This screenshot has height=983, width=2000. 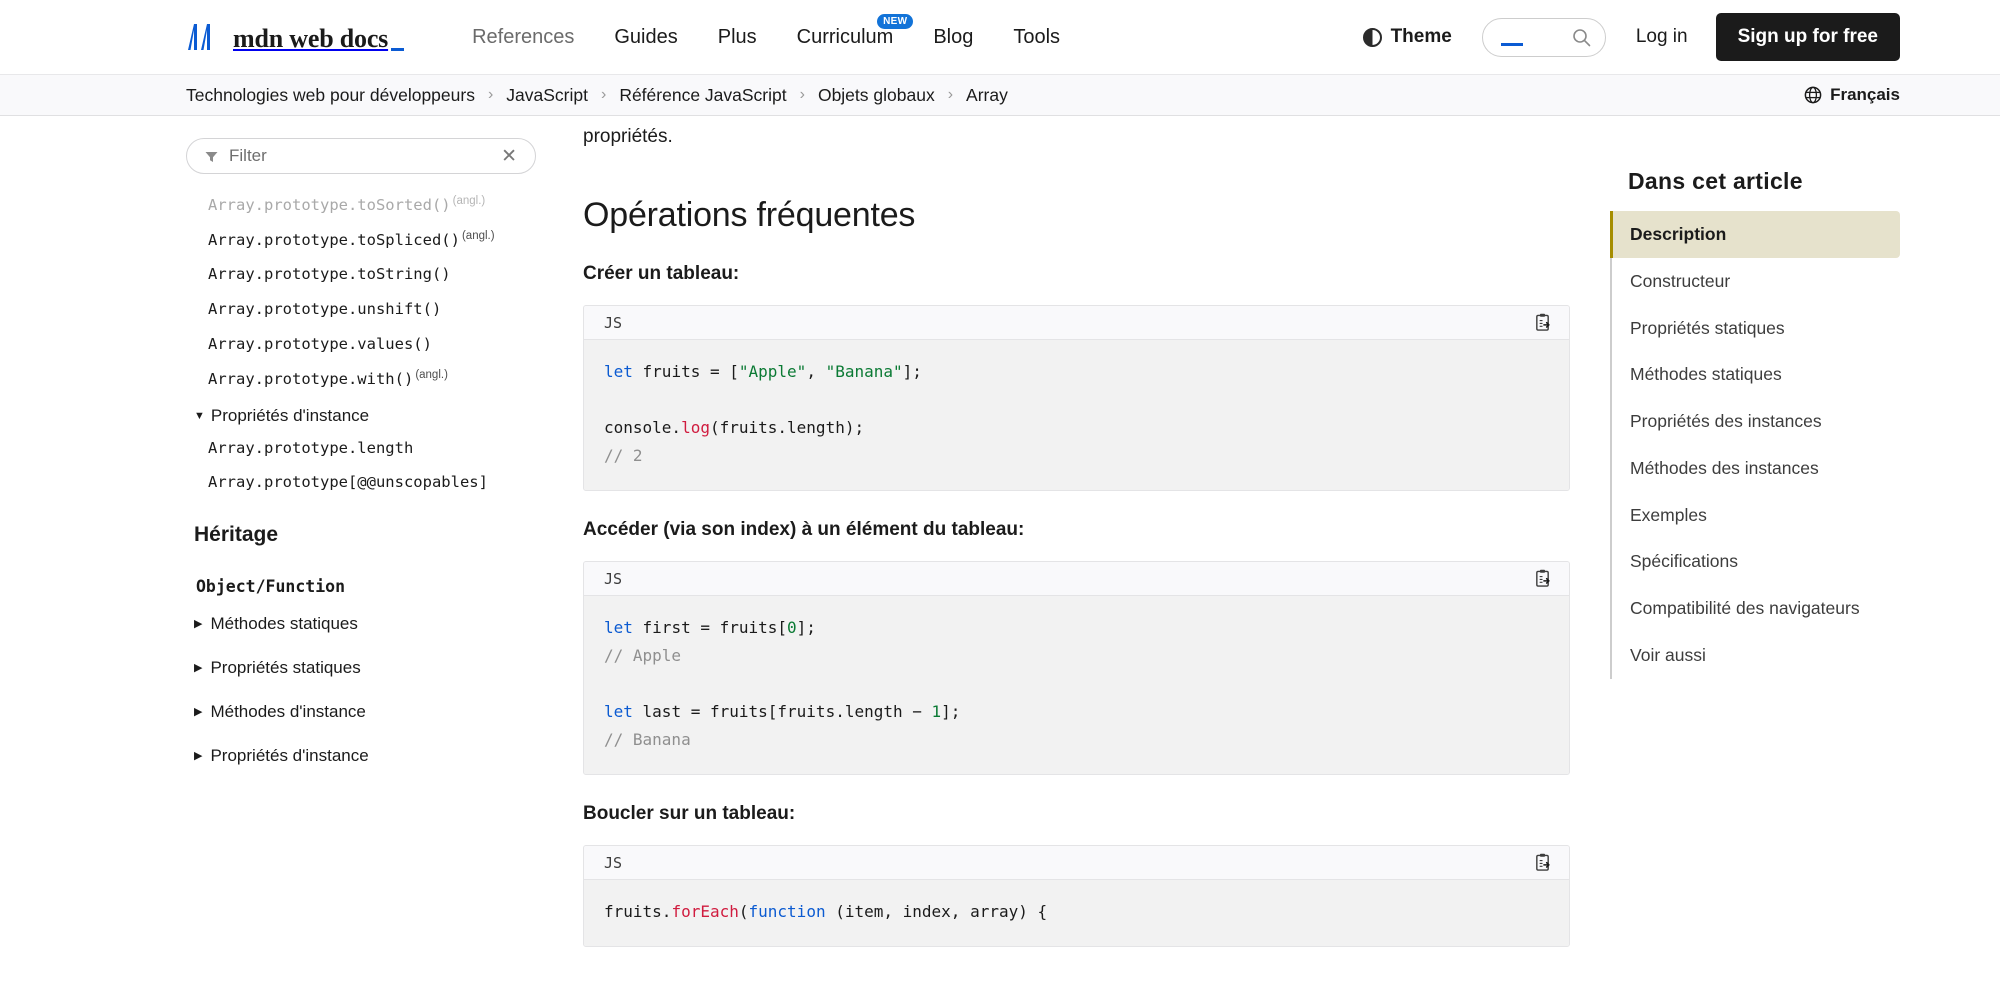 I want to click on nav-label: Blog, so click(x=953, y=36).